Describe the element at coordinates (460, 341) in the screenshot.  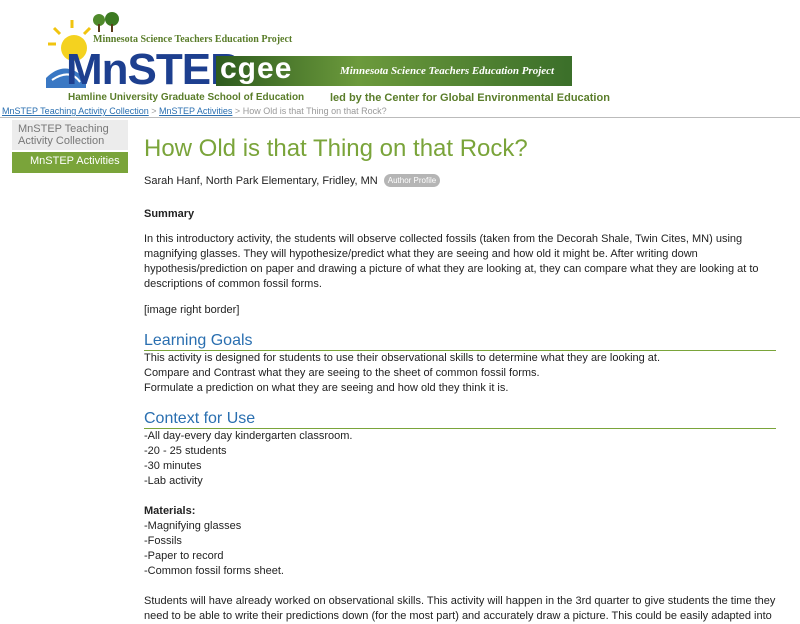
I see `learning-goals-heading: Learning Goals` at that location.